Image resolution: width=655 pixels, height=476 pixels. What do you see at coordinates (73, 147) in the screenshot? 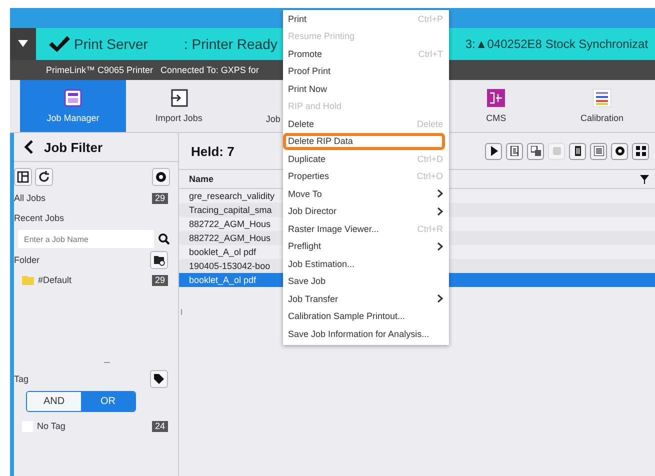
I see `panel-title: Job Filter` at bounding box center [73, 147].